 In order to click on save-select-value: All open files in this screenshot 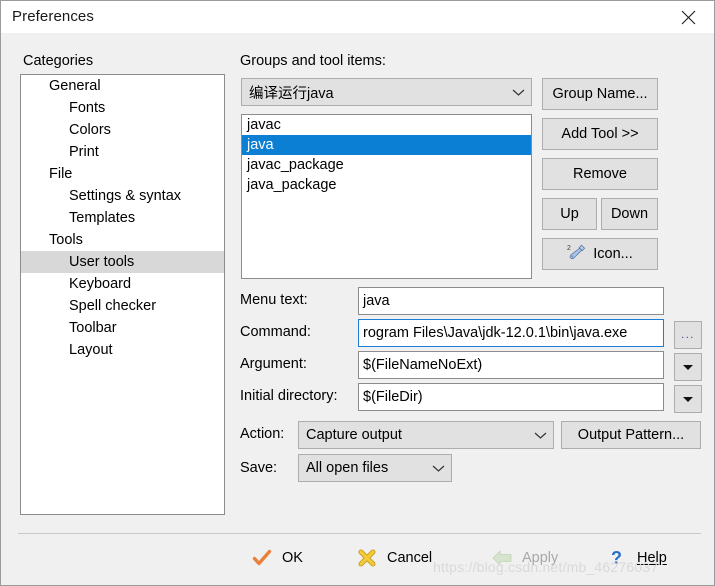, I will do `click(347, 468)`.